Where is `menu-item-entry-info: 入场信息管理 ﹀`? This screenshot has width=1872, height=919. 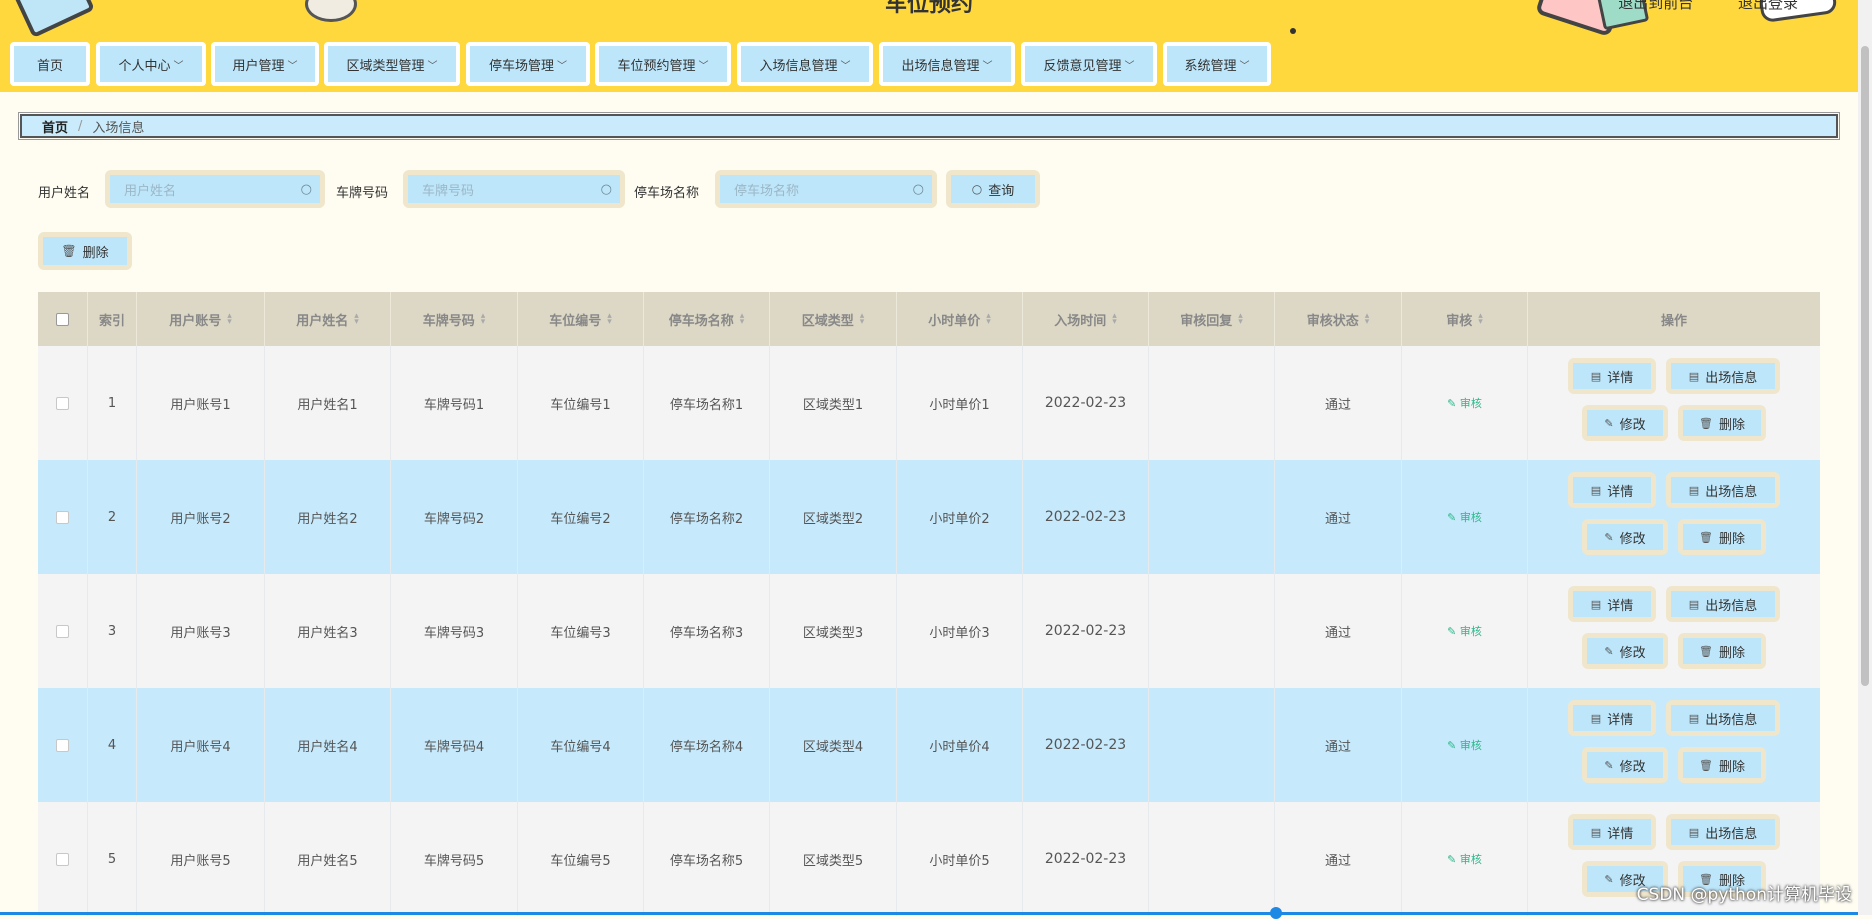 menu-item-entry-info: 入场信息管理 ﹀ is located at coordinates (805, 64).